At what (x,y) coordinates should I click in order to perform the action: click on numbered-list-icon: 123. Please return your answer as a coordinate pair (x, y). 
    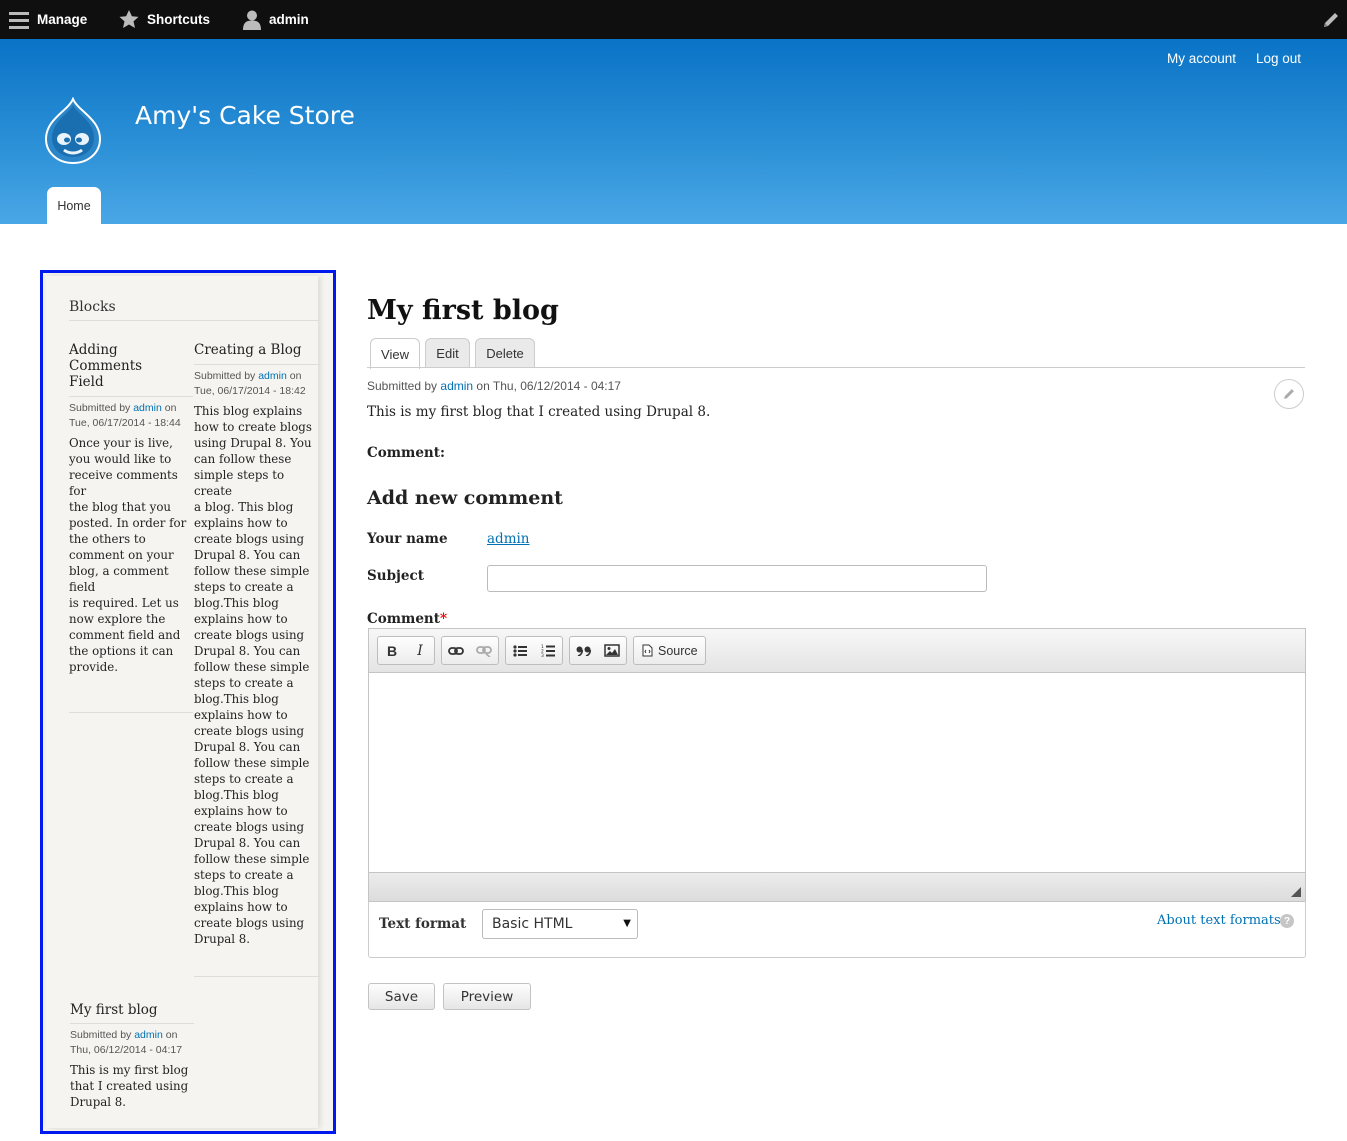
    Looking at the image, I should click on (548, 650).